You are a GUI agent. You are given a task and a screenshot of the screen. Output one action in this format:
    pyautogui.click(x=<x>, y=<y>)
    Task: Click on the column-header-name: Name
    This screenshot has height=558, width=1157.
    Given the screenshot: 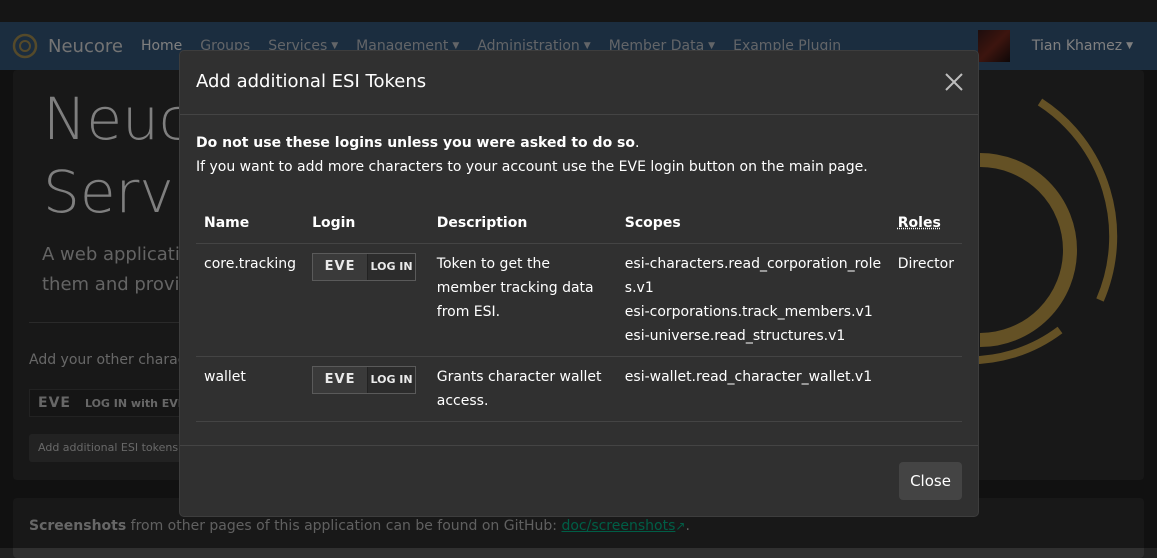 What is the action you would take?
    pyautogui.click(x=250, y=223)
    